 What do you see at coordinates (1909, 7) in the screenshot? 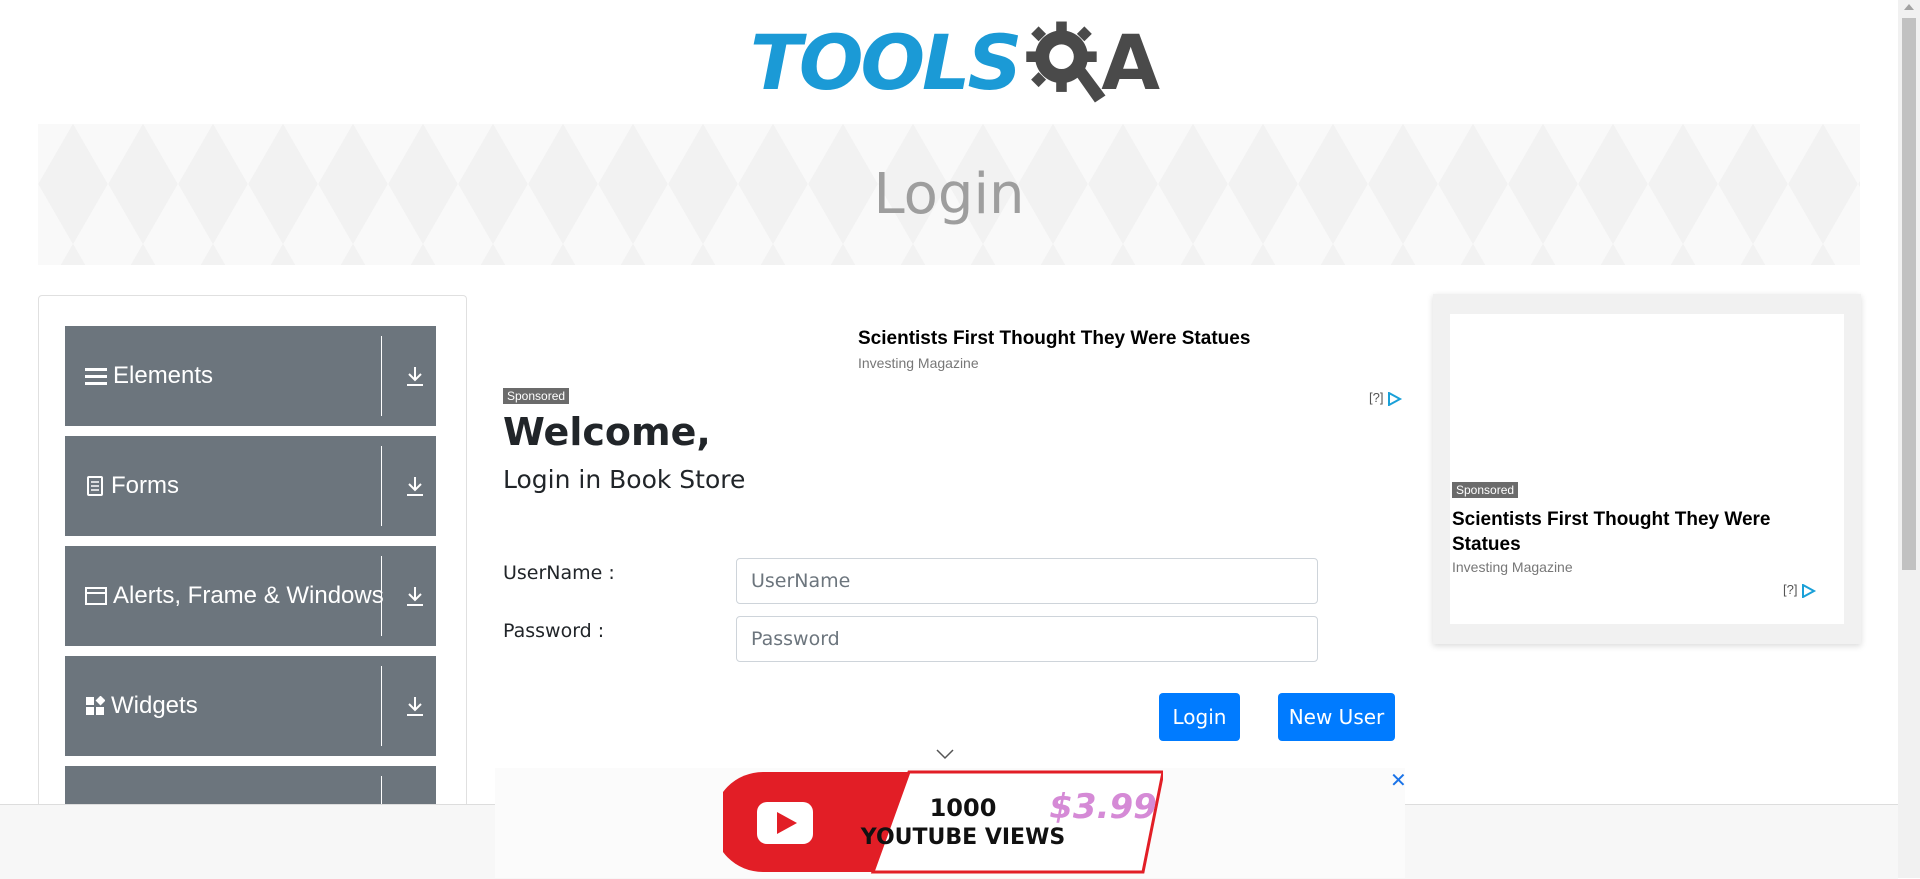
I see `scroll-up-arrow-icon` at bounding box center [1909, 7].